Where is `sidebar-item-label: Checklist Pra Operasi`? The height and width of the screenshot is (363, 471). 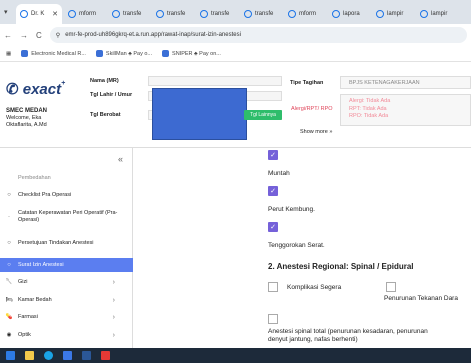
sidebar-item-label: Checklist Pra Operasi is located at coordinates (45, 194).